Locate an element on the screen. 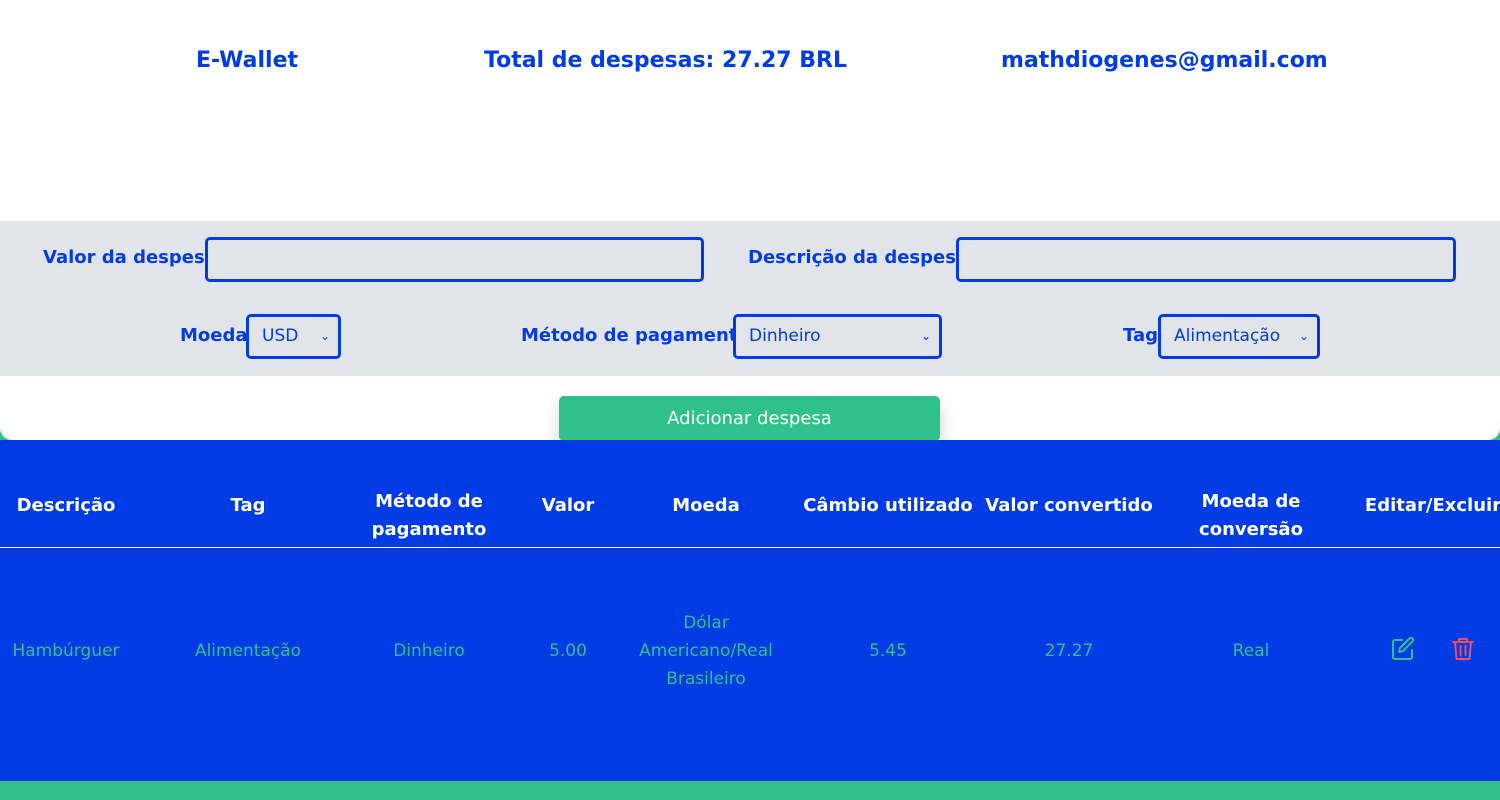  currency-label: Moeda is located at coordinates (214, 335).